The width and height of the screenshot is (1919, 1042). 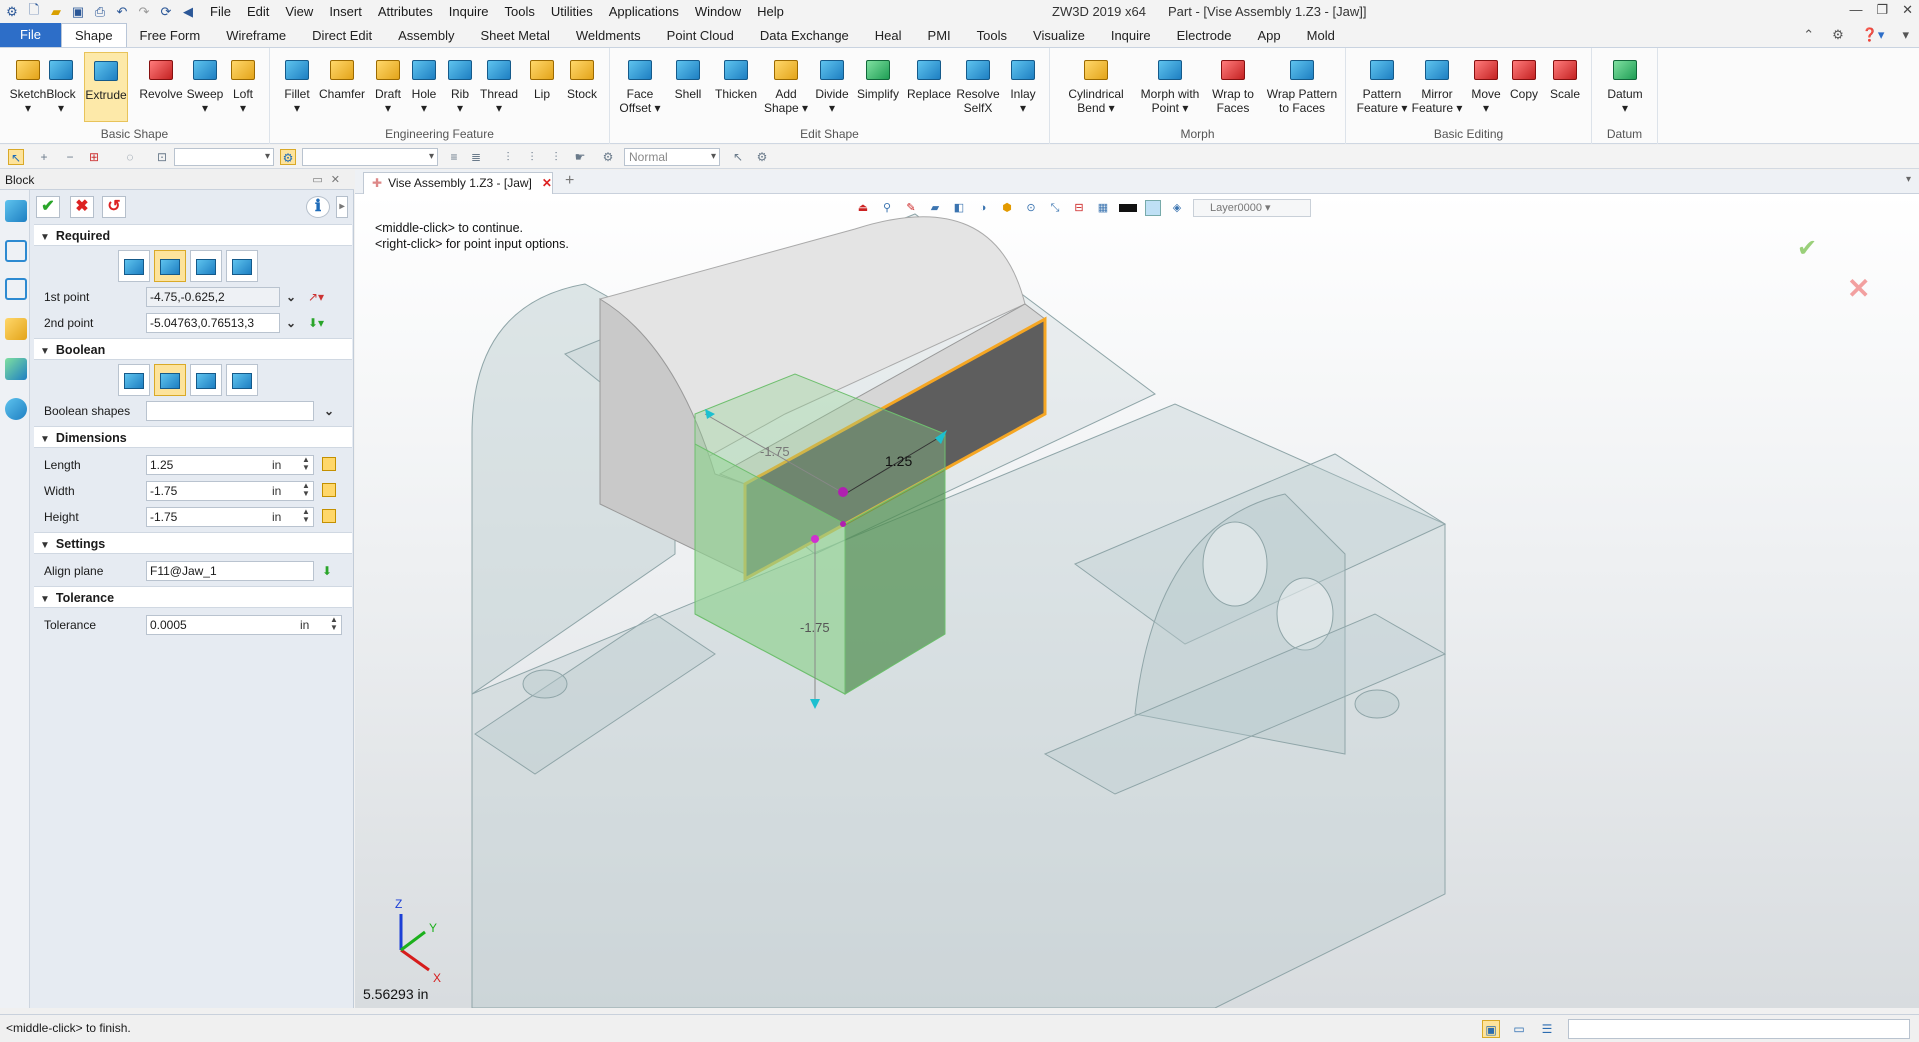 What do you see at coordinates (454, 157) in the screenshot?
I see `align-icon: ≡` at bounding box center [454, 157].